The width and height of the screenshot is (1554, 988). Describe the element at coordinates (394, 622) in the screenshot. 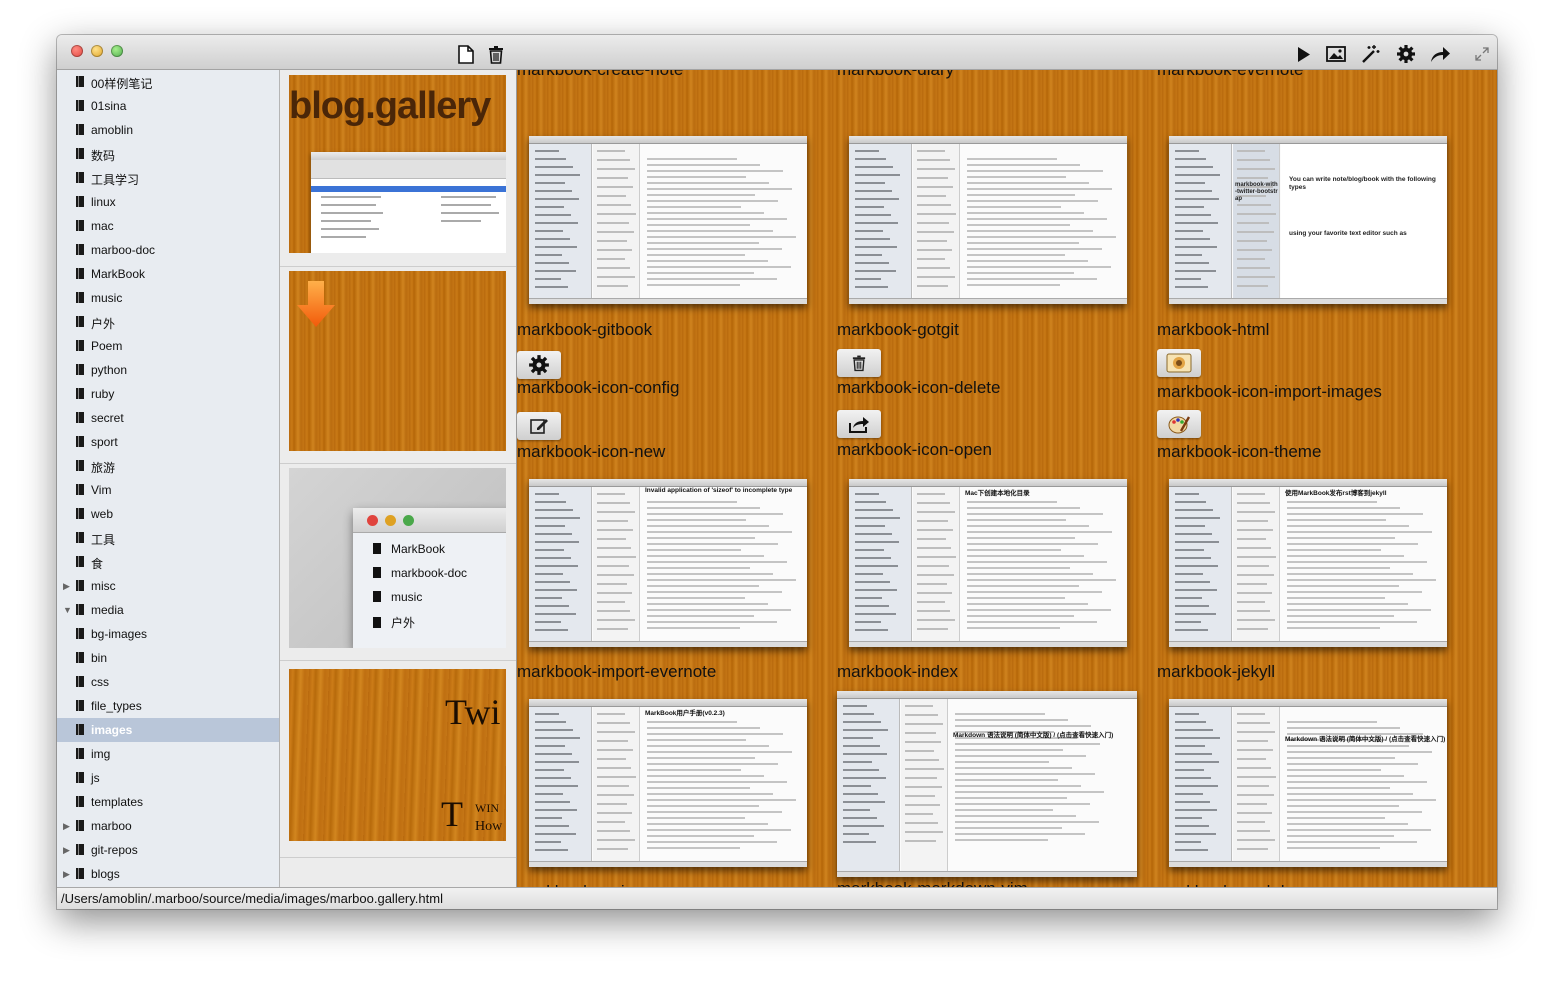

I see `mini-list-item: 户外` at that location.